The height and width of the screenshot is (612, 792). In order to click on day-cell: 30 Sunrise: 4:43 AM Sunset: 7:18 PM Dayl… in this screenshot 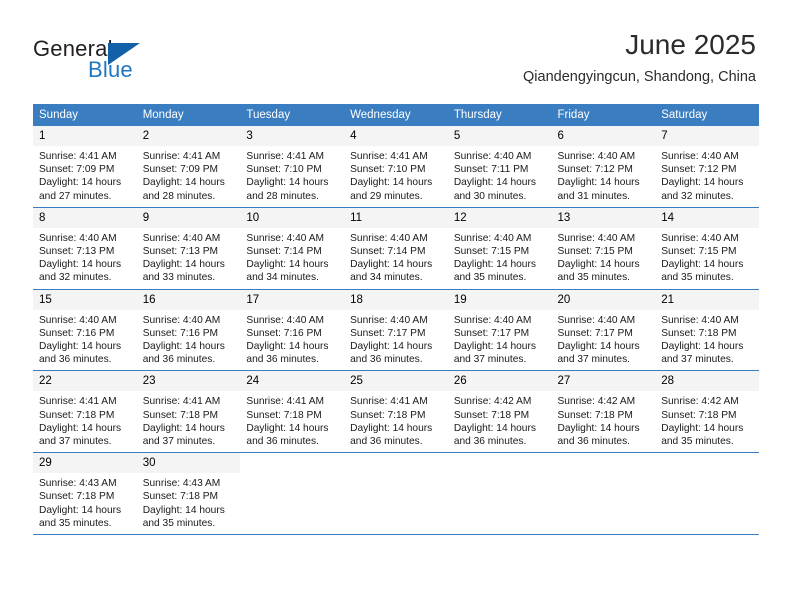, I will do `click(188, 494)`.